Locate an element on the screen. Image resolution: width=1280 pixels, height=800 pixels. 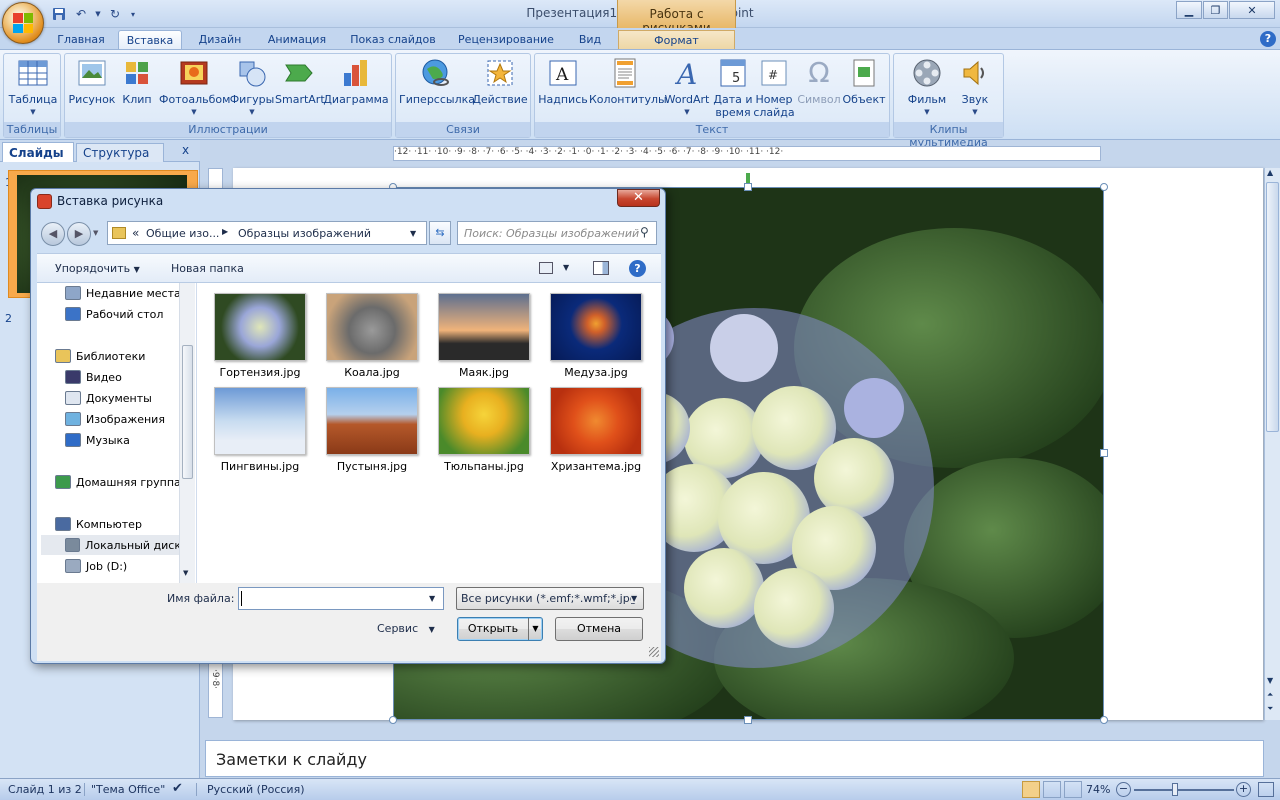
search-box: Поиск: Образцы изображений ⚲ is located at coordinates (557, 233).